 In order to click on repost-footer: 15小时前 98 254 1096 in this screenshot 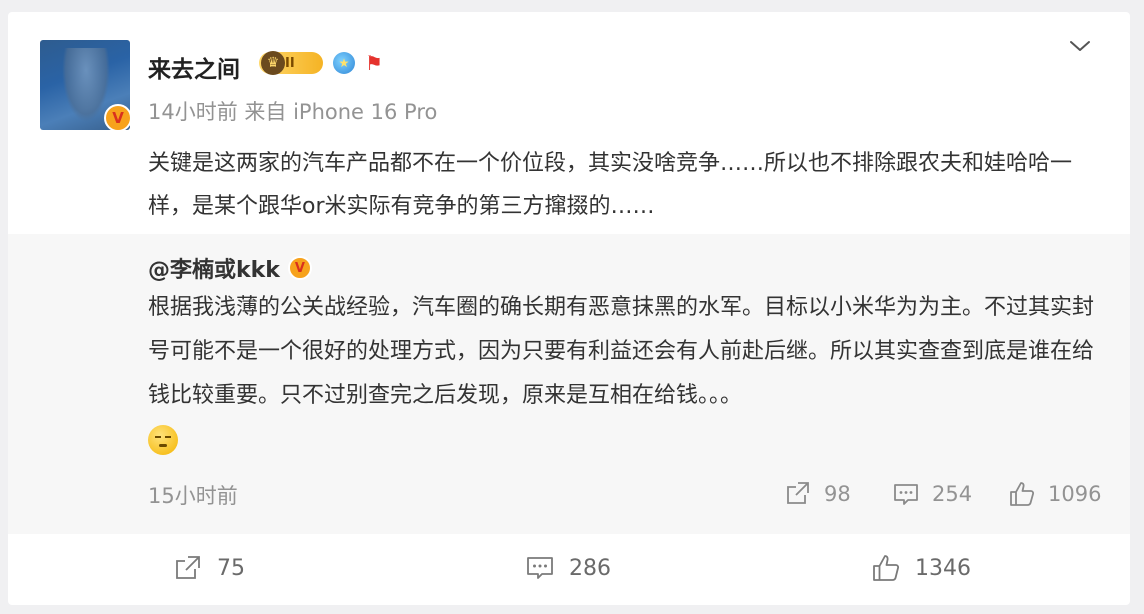, I will do `click(624, 495)`.